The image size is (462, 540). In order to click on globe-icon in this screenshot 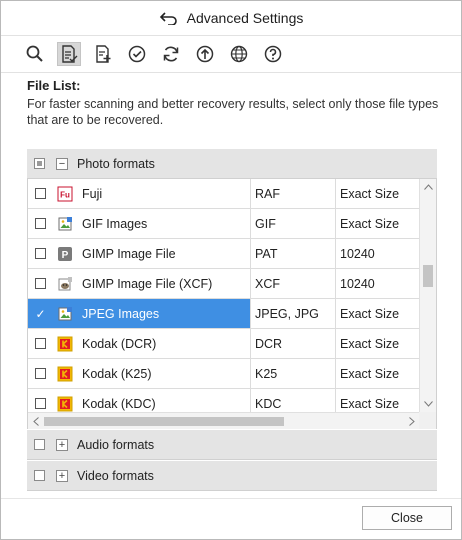, I will do `click(239, 54)`.